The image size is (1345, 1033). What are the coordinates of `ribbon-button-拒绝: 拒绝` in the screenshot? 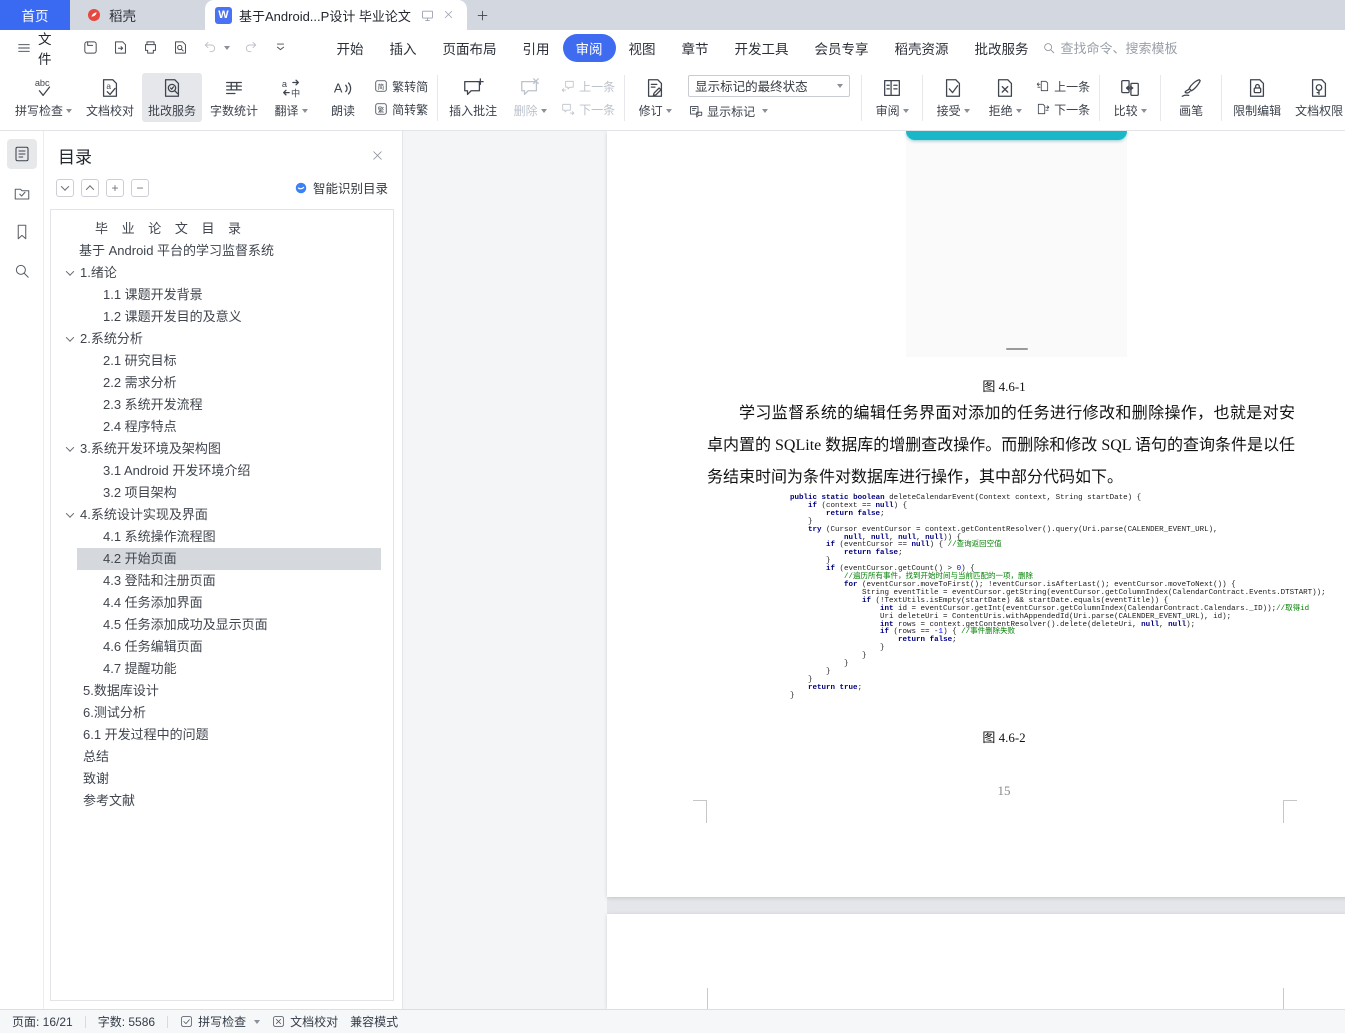 It's located at (1005, 97).